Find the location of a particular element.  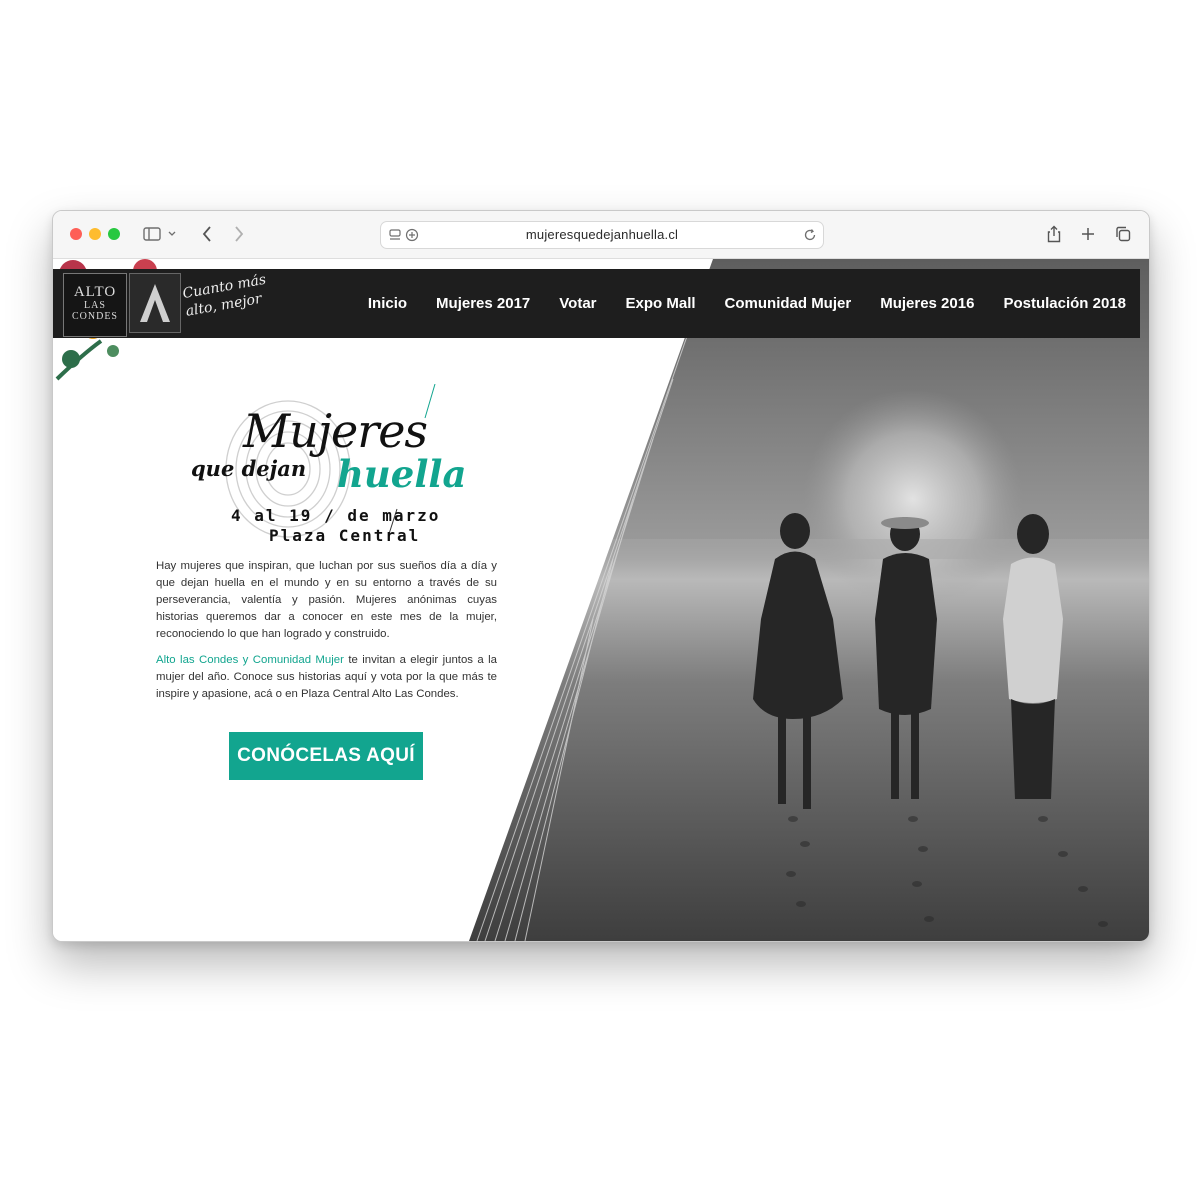

url-text: mujeresquedejanhuella.cl is located at coordinates (602, 234).